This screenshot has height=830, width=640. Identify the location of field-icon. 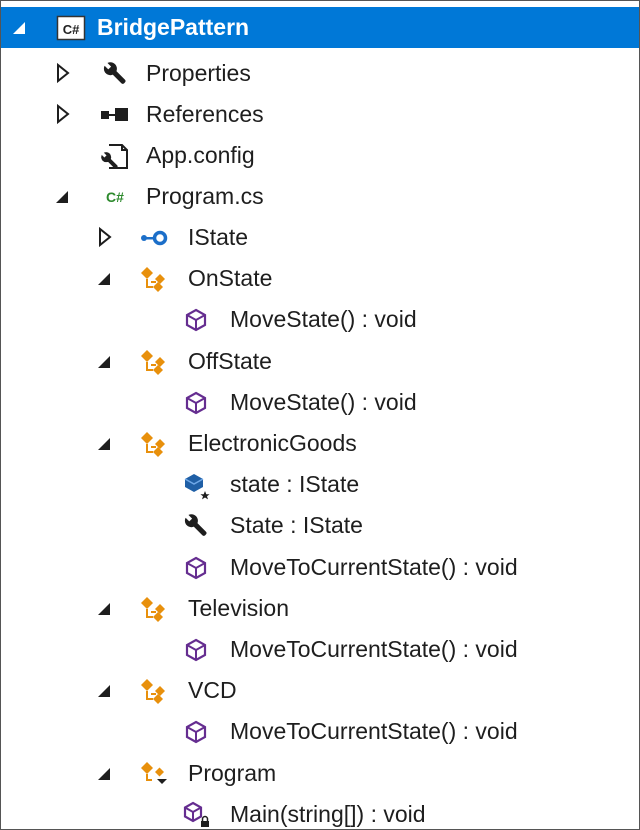
(196, 485).